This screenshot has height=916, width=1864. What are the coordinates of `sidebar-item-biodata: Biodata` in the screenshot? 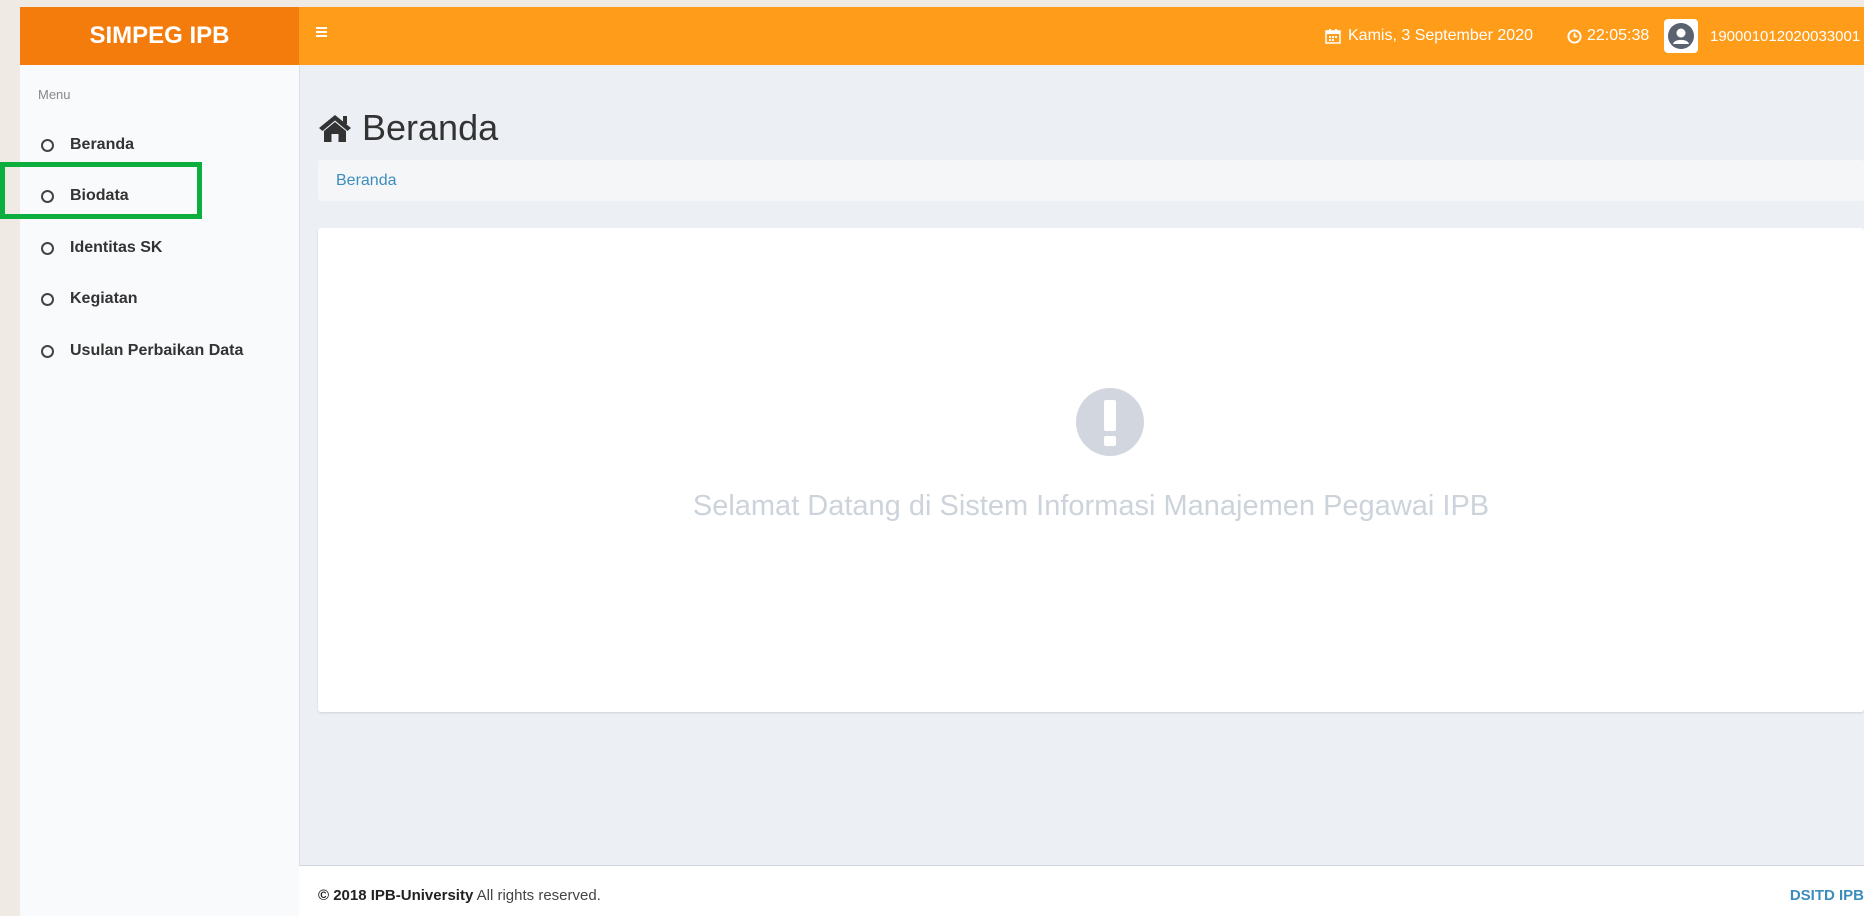 It's located at (159, 196).